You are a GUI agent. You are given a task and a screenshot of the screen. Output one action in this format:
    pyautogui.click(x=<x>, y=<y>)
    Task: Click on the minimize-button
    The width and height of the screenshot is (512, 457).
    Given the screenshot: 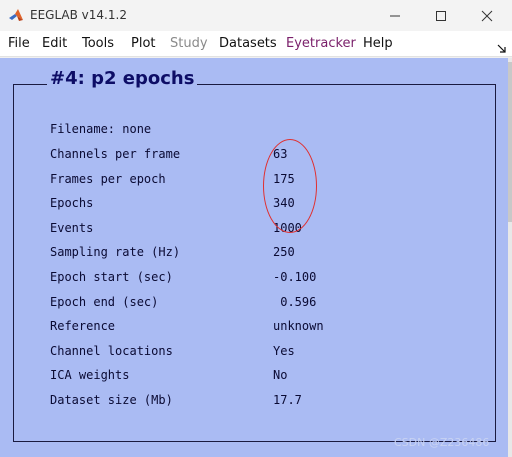 What is the action you would take?
    pyautogui.click(x=395, y=15)
    